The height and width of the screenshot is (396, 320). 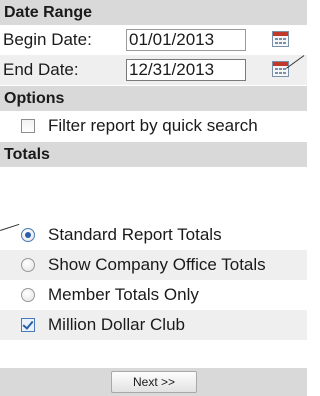 I want to click on million-dollar-checkbox, so click(x=28, y=325).